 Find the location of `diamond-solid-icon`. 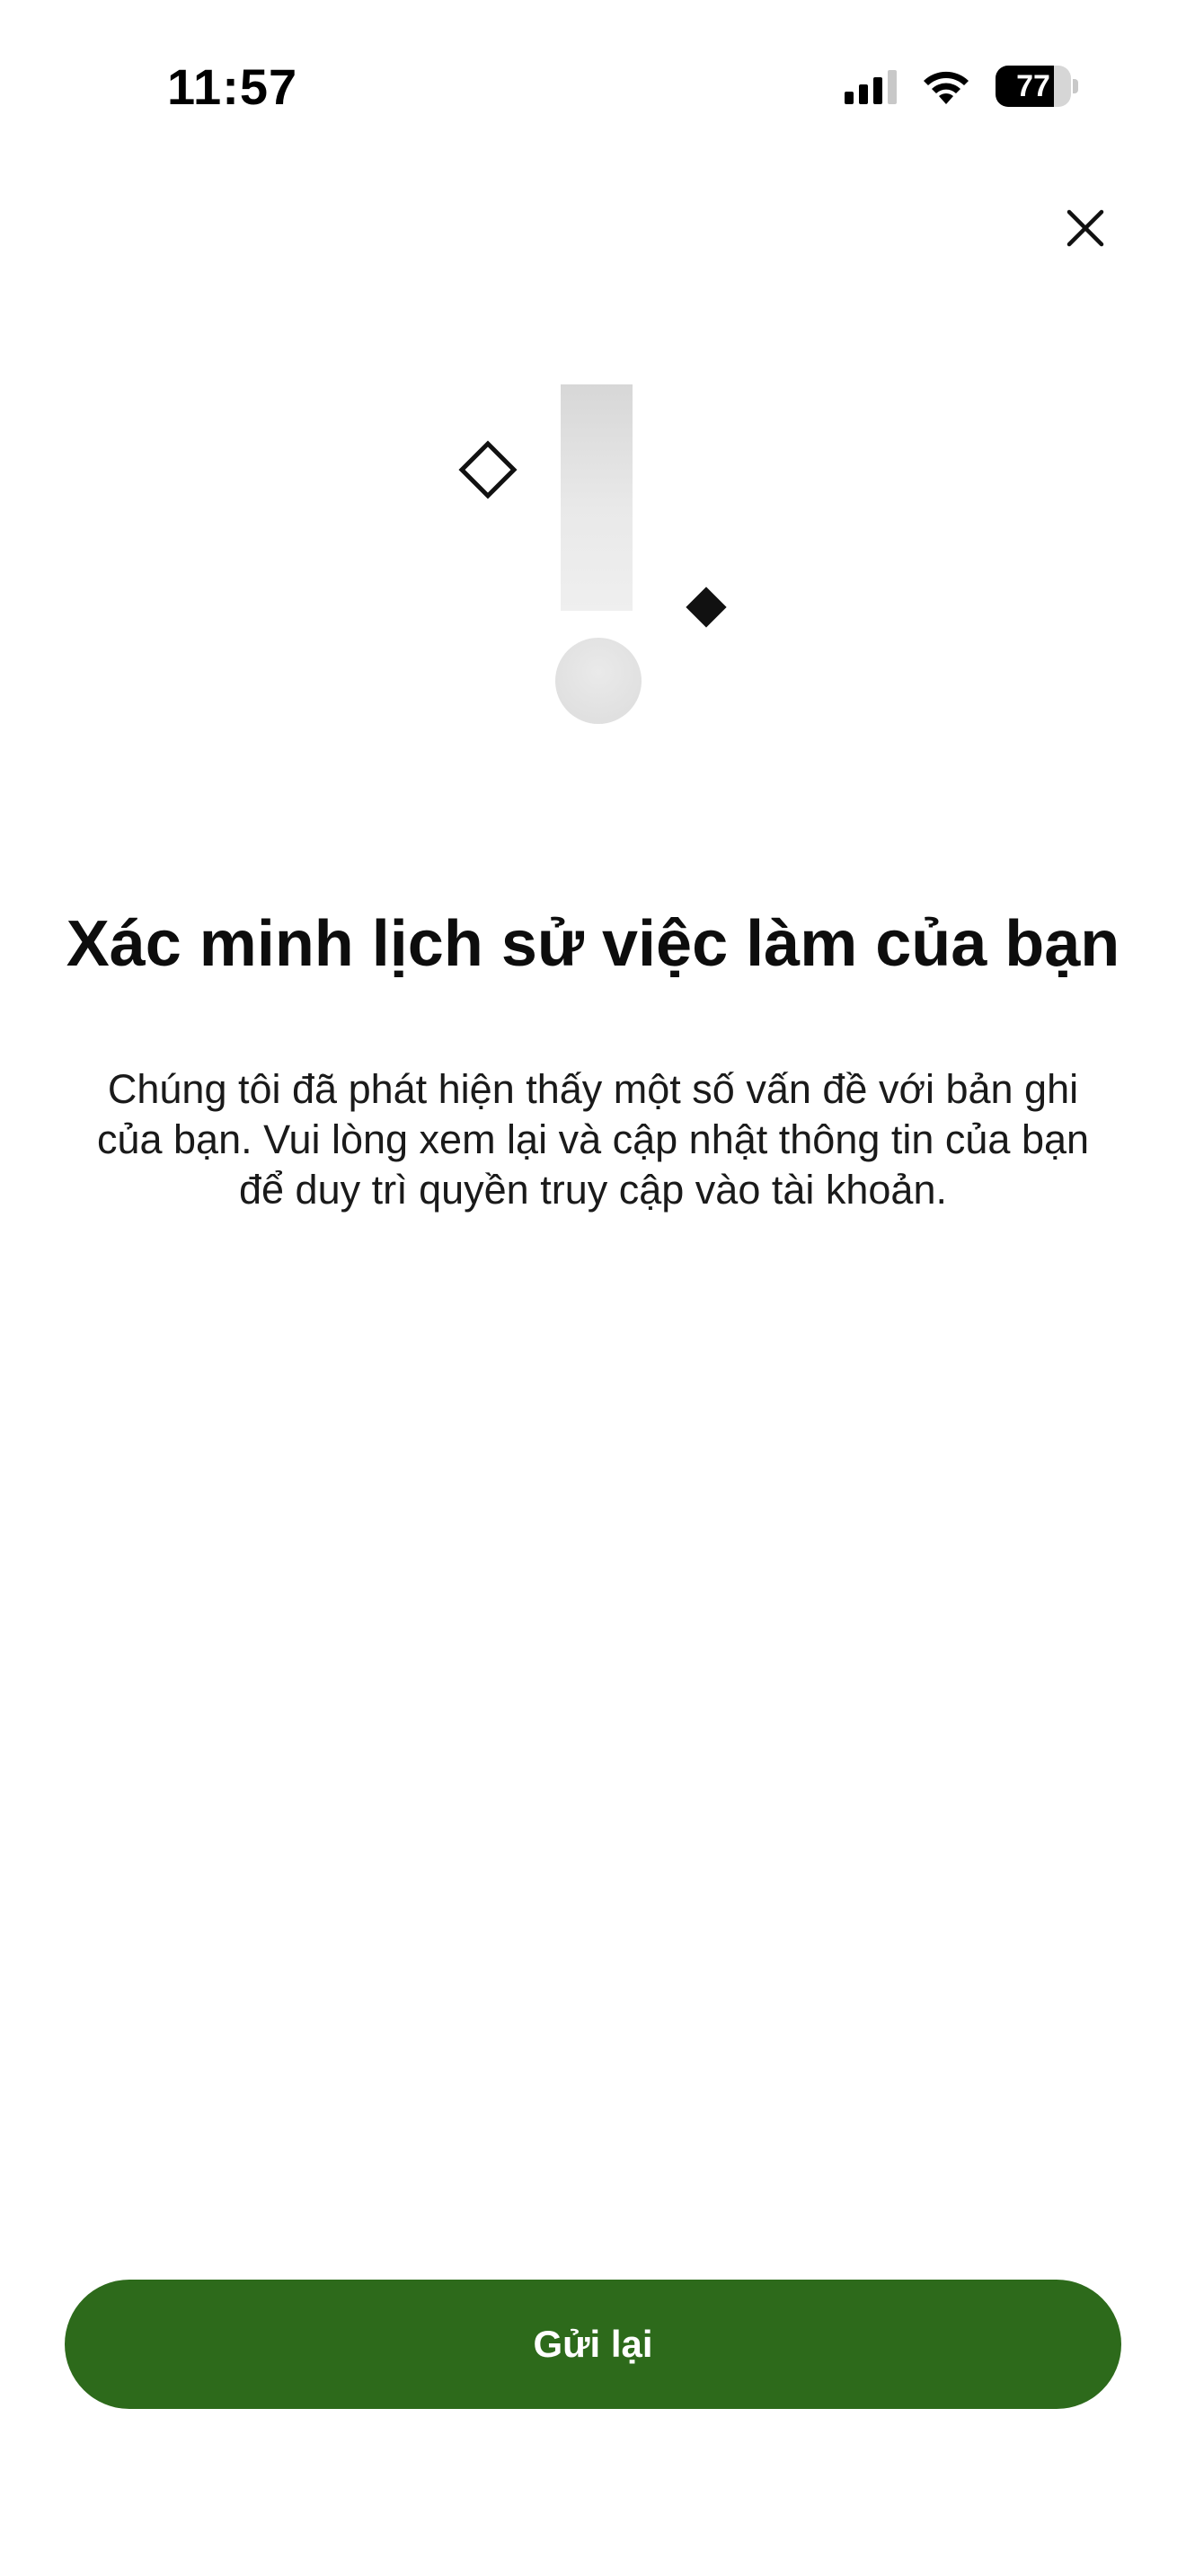

diamond-solid-icon is located at coordinates (706, 607).